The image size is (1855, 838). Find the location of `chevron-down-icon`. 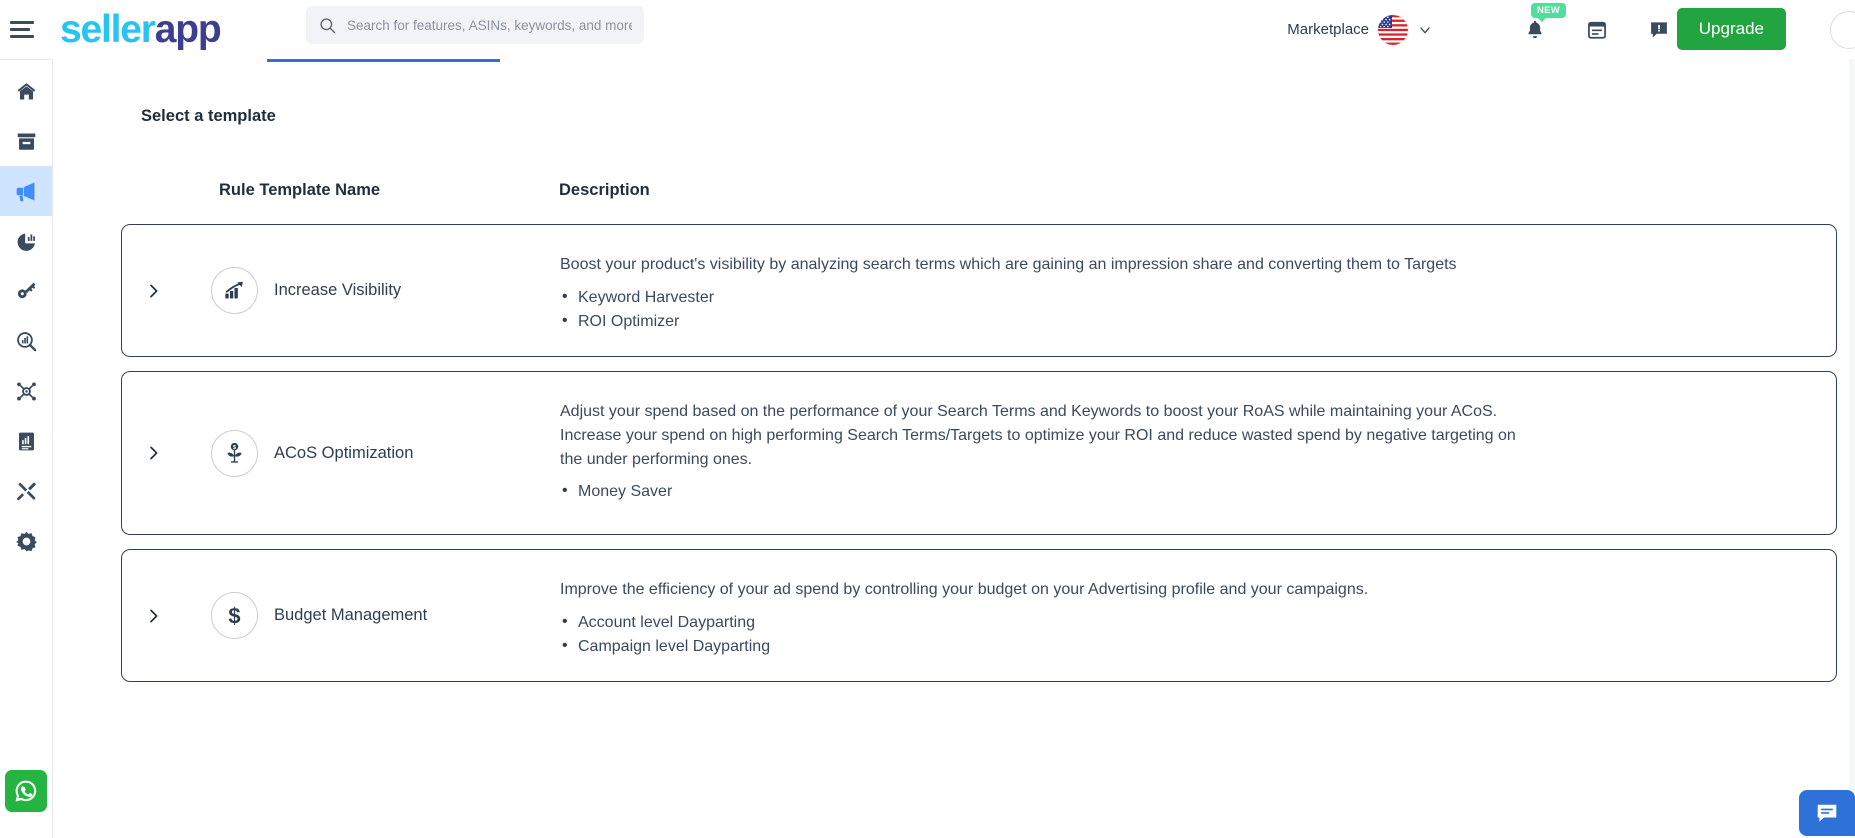

chevron-down-icon is located at coordinates (1425, 30).